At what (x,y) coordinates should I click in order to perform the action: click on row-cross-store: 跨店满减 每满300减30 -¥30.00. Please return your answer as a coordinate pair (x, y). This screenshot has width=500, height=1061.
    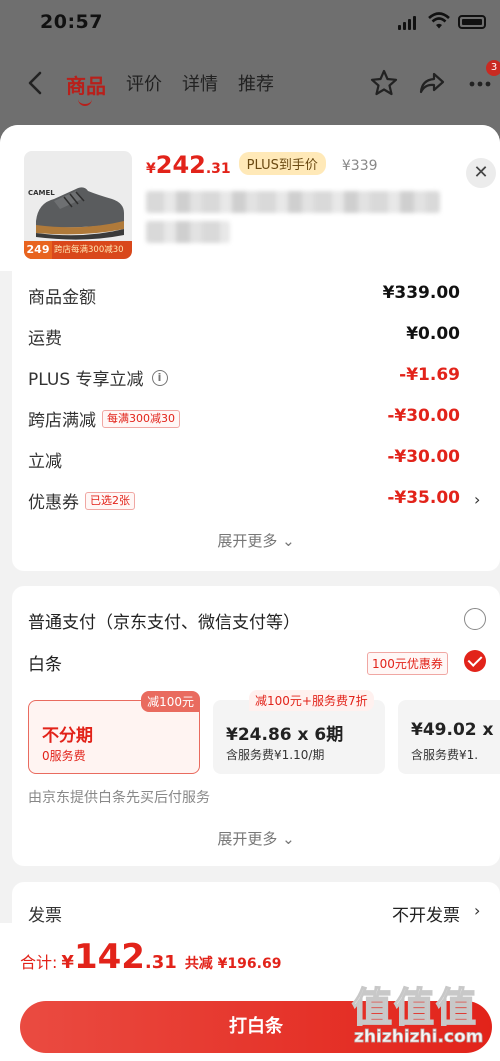
    Looking at the image, I should click on (244, 417).